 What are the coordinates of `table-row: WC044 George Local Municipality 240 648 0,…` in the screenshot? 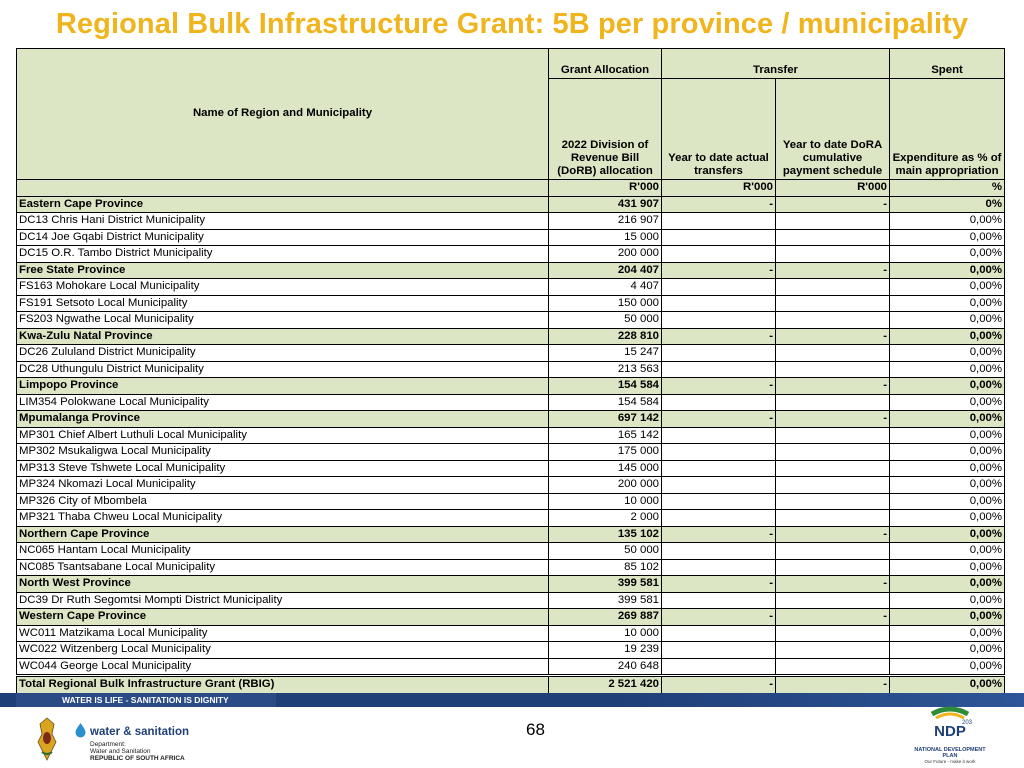 It's located at (511, 666).